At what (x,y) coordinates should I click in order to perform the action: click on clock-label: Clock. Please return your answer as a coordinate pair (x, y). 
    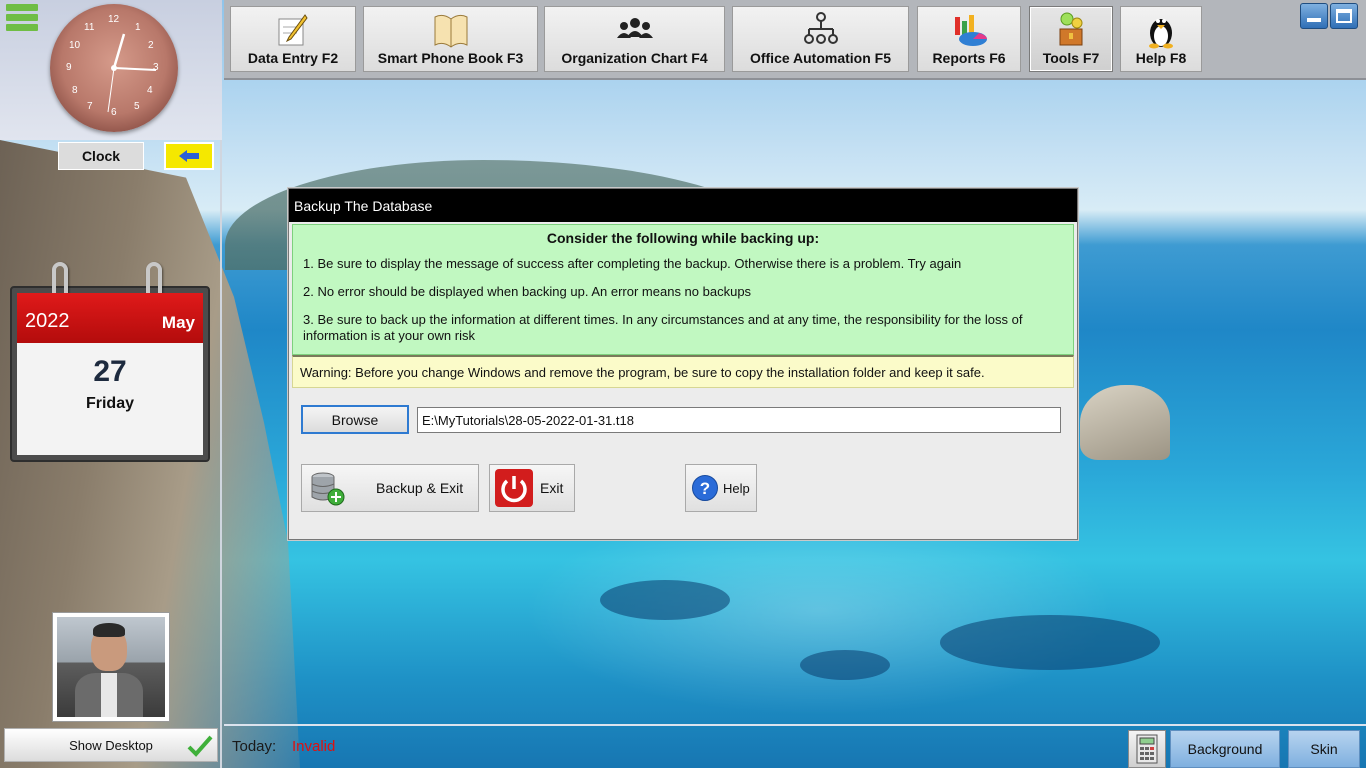
    Looking at the image, I should click on (101, 156).